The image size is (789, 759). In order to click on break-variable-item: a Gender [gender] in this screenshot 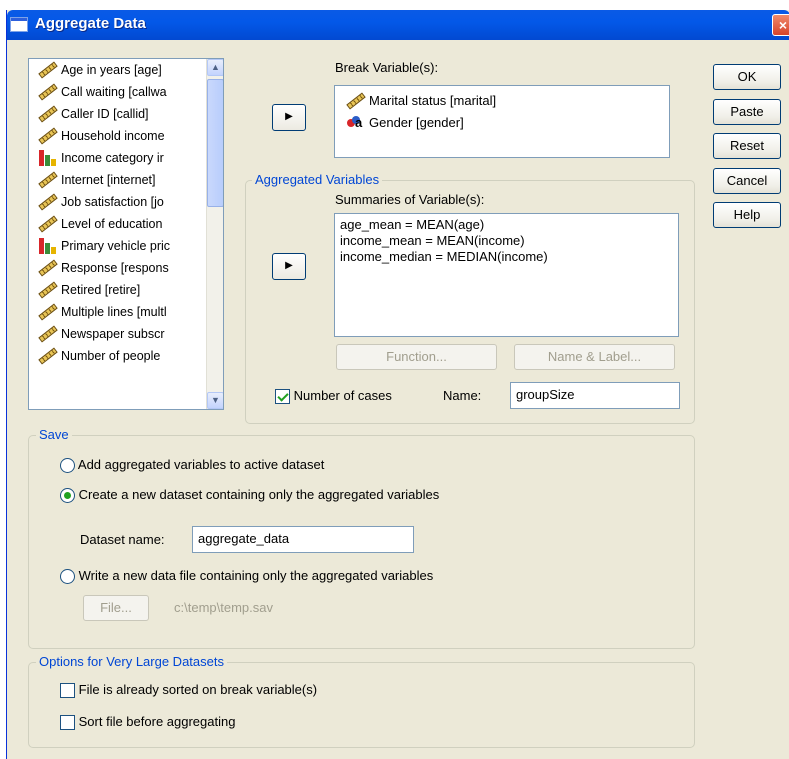, I will do `click(502, 123)`.